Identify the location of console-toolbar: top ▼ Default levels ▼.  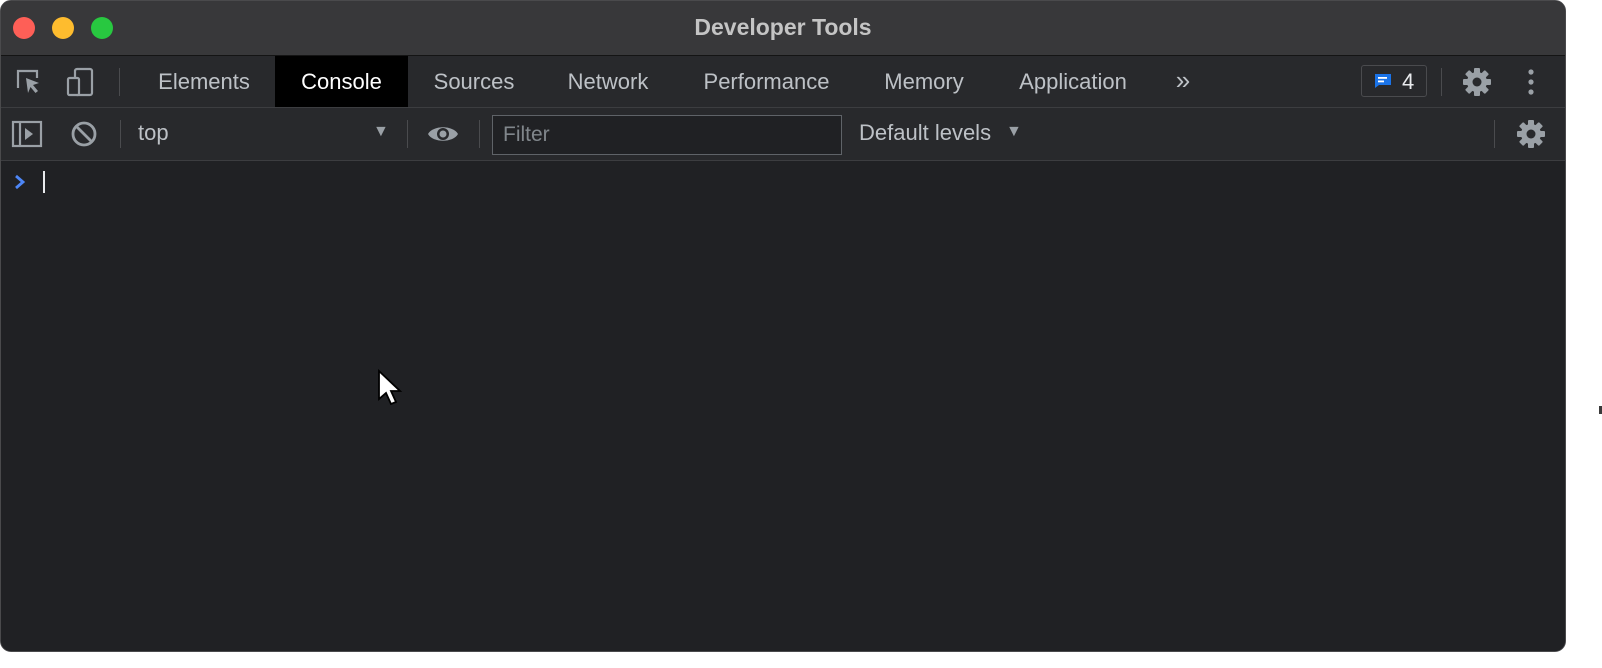
(783, 134).